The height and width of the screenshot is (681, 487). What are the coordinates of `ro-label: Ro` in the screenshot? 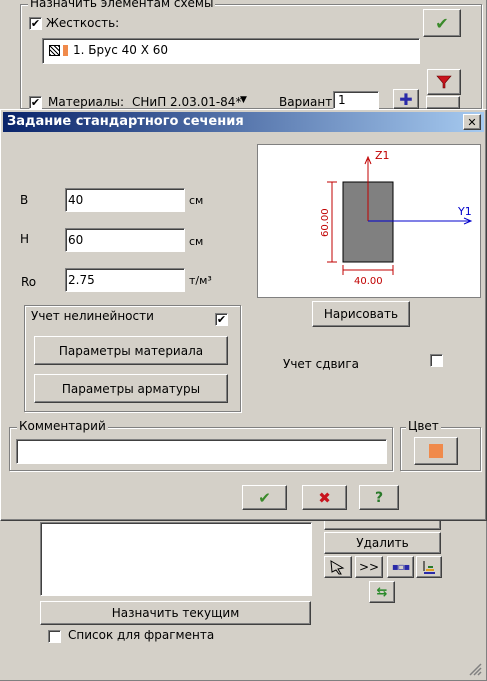 It's located at (29, 282).